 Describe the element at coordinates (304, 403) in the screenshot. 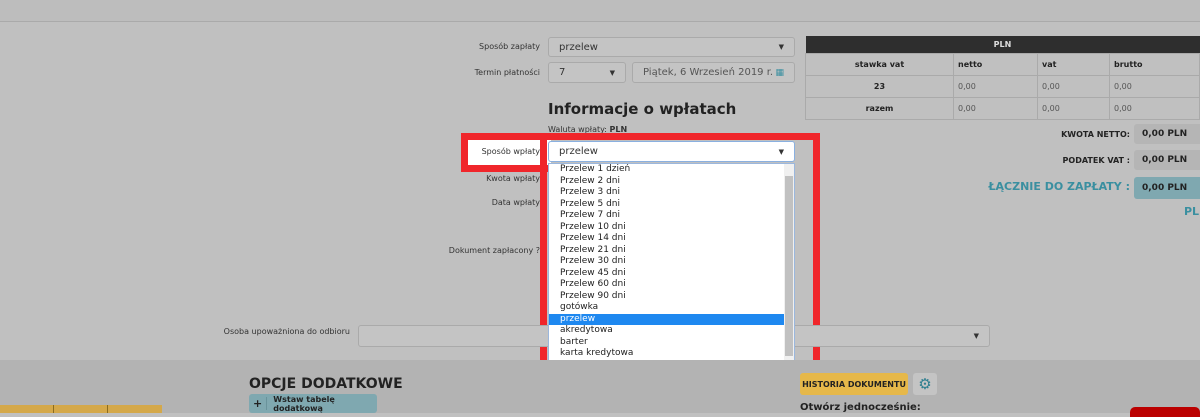

I see `insert-table-label: Wstaw tabelę dodatkową` at that location.